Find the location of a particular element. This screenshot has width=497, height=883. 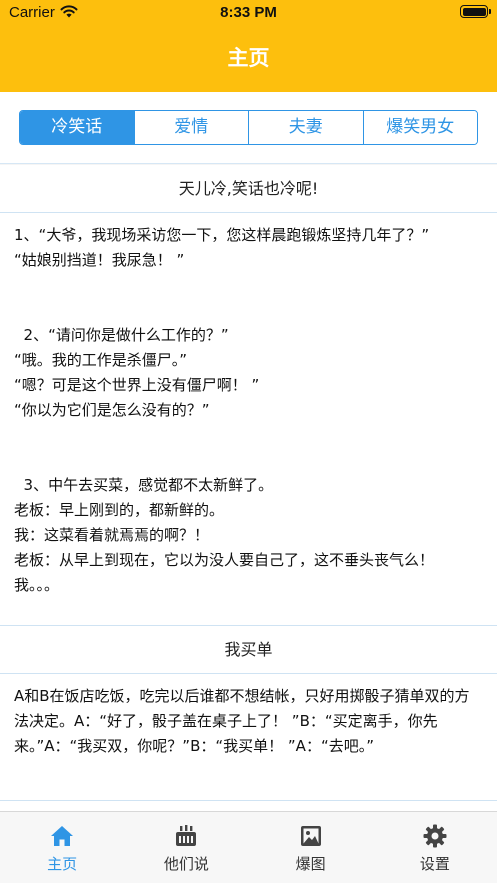

tab-pictures: 爆图 is located at coordinates (311, 847).